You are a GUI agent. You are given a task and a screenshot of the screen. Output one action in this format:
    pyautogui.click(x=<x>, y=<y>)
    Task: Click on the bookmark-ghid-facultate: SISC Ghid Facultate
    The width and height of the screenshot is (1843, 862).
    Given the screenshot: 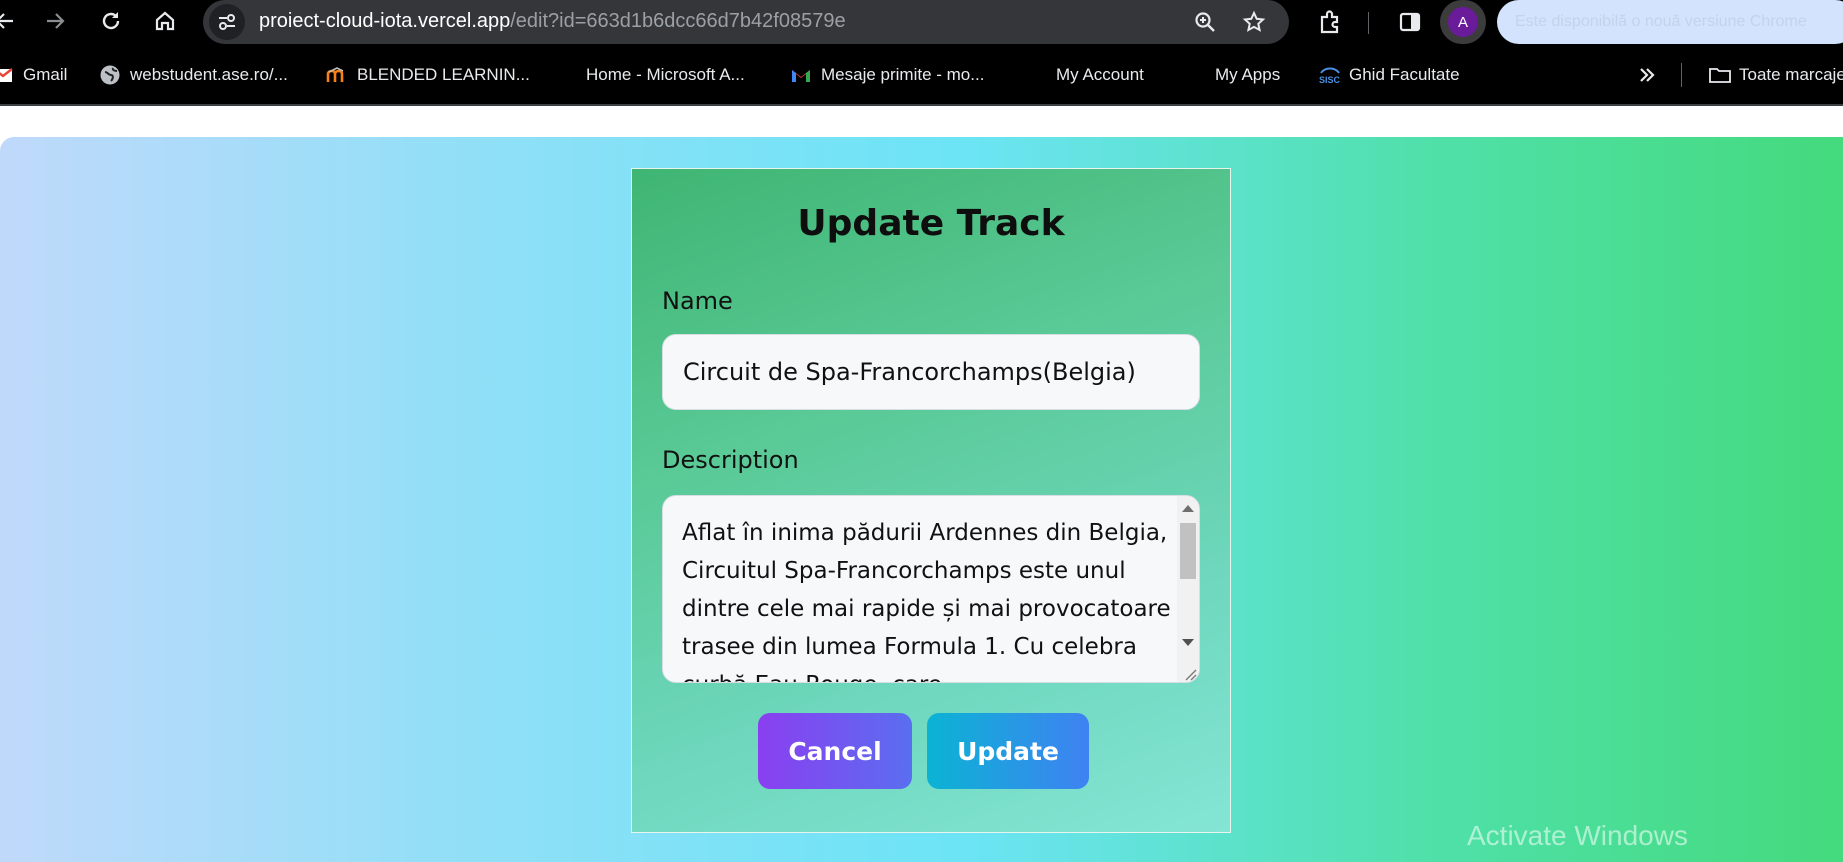 What is the action you would take?
    pyautogui.click(x=1389, y=75)
    